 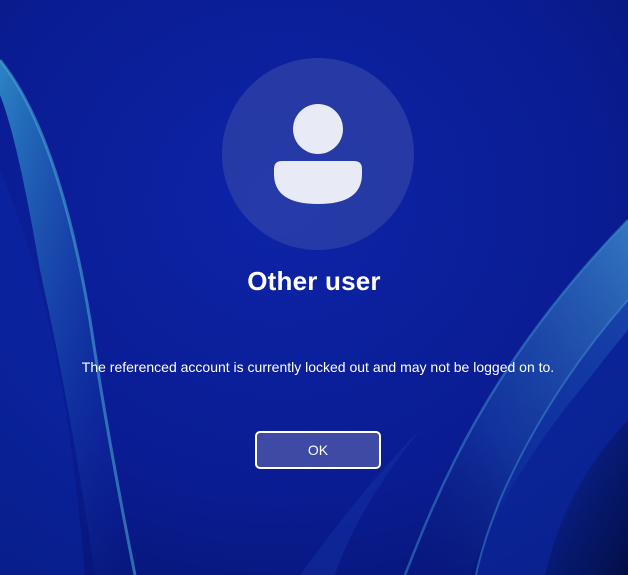 I want to click on ok-button: OK, so click(x=318, y=450).